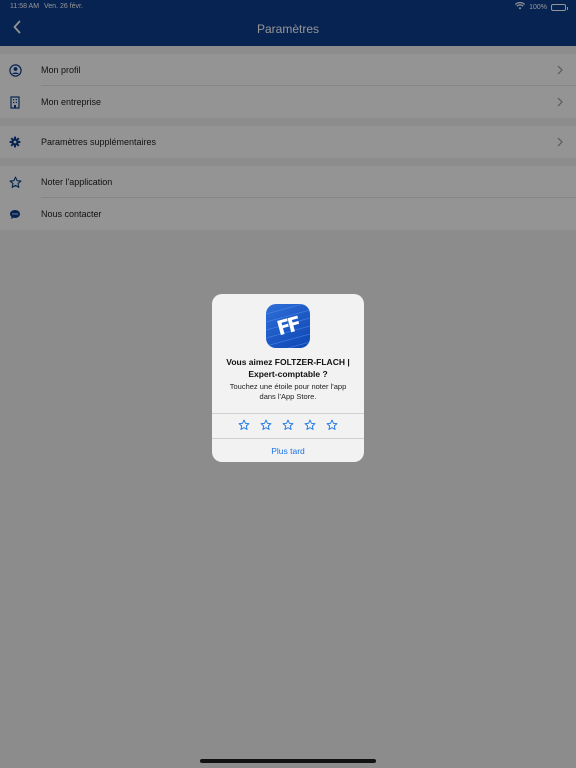  What do you see at coordinates (288, 326) in the screenshot?
I see `app-icon: FF` at bounding box center [288, 326].